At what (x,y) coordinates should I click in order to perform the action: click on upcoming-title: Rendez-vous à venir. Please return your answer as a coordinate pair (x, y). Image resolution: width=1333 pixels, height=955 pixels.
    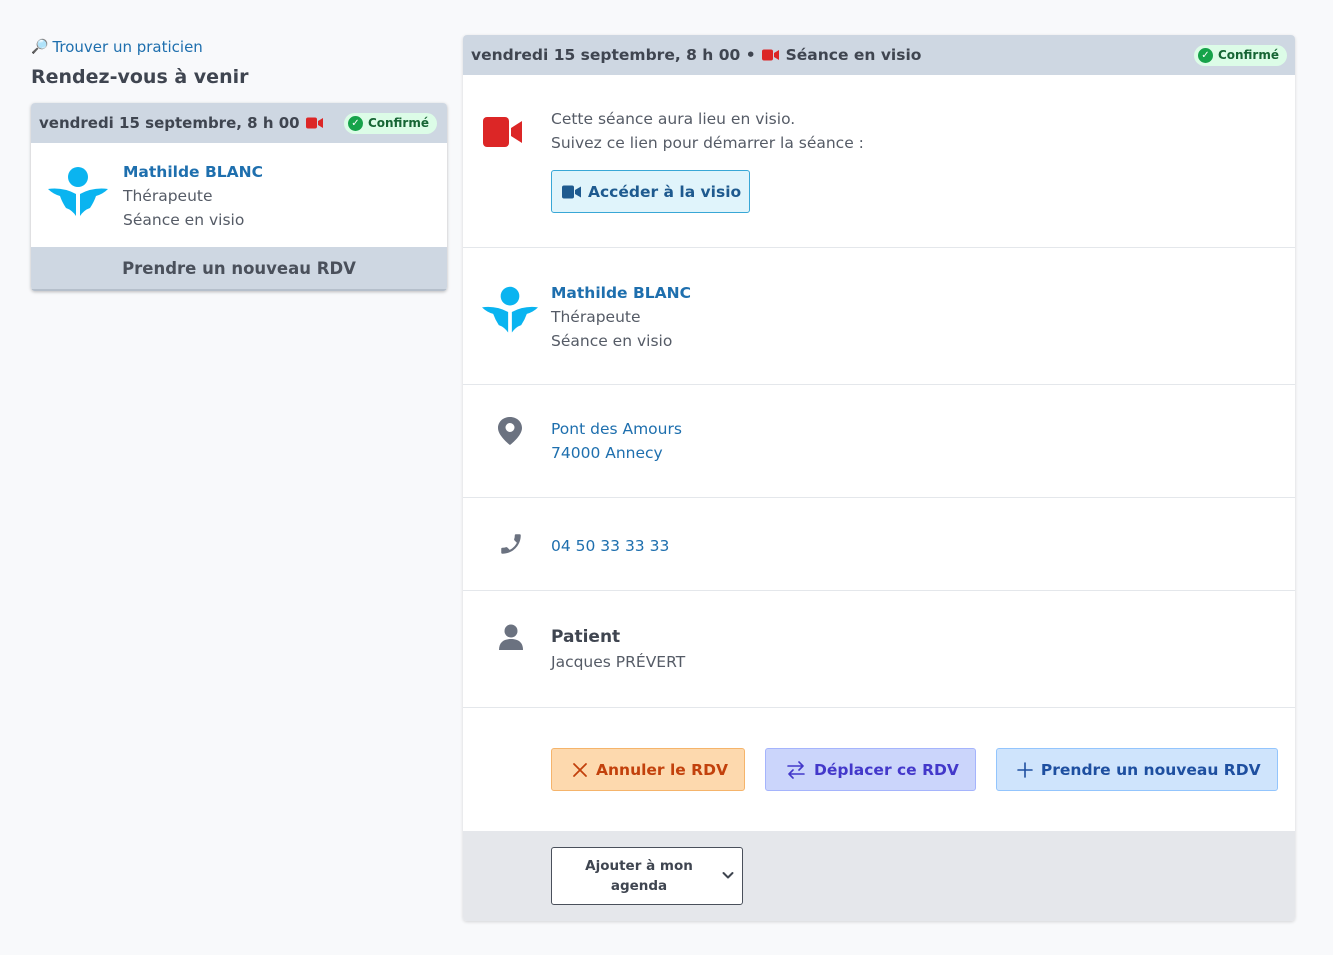
    Looking at the image, I should click on (140, 77).